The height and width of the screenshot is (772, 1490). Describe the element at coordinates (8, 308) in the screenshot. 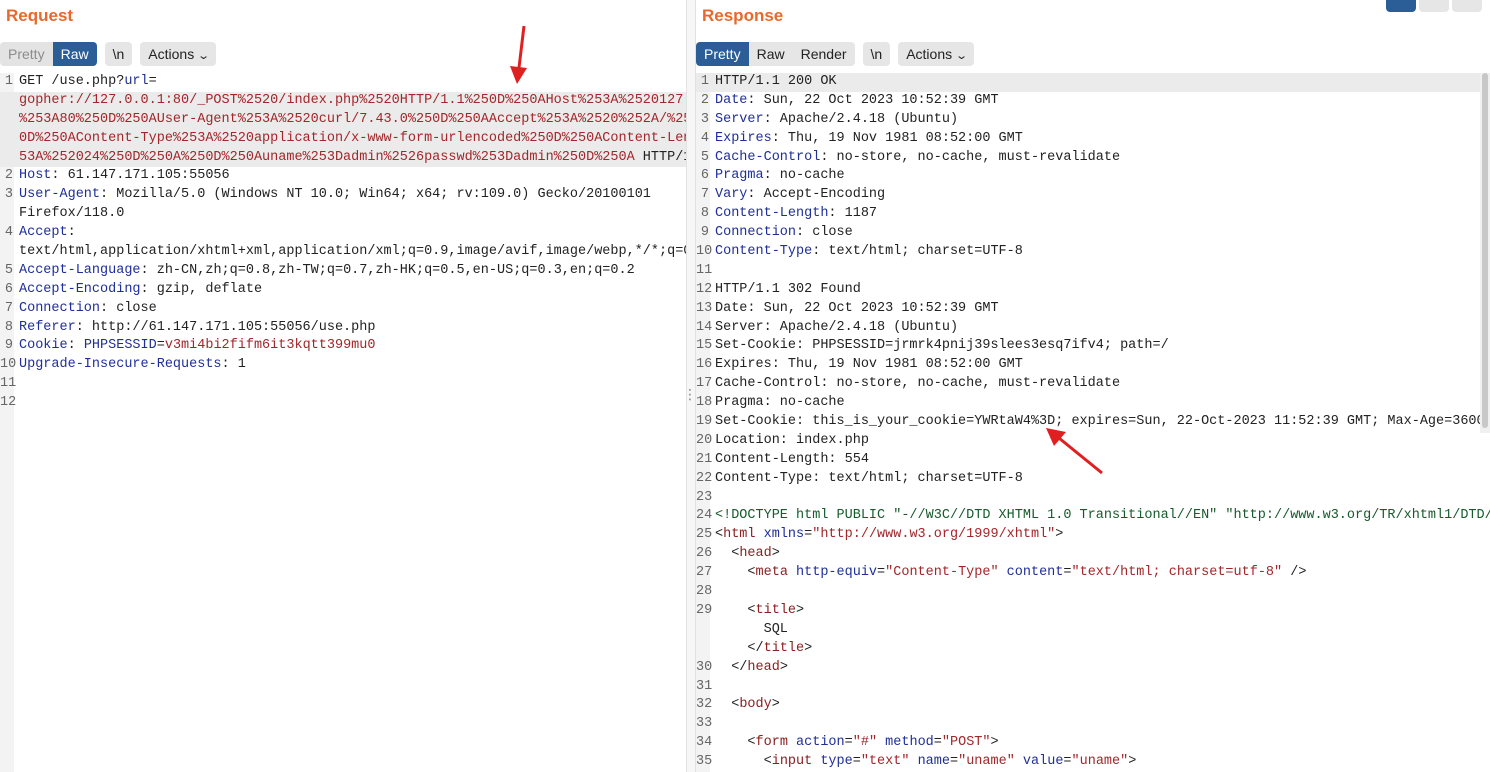

I see `line-number: 7` at that location.